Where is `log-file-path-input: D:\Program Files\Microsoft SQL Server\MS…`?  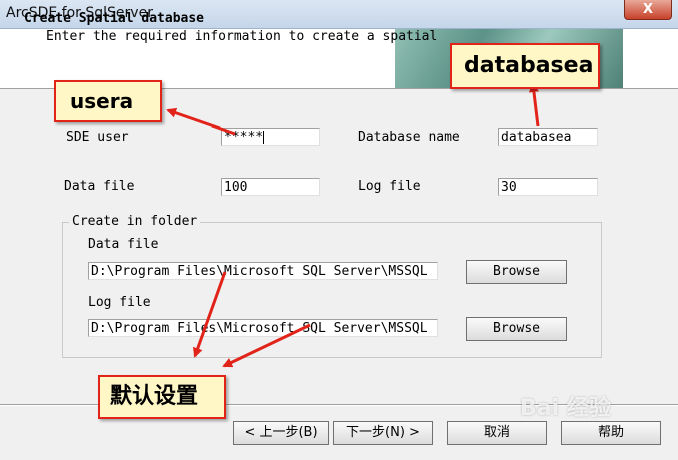 log-file-path-input: D:\Program Files\Microsoft SQL Server\MS… is located at coordinates (263, 328).